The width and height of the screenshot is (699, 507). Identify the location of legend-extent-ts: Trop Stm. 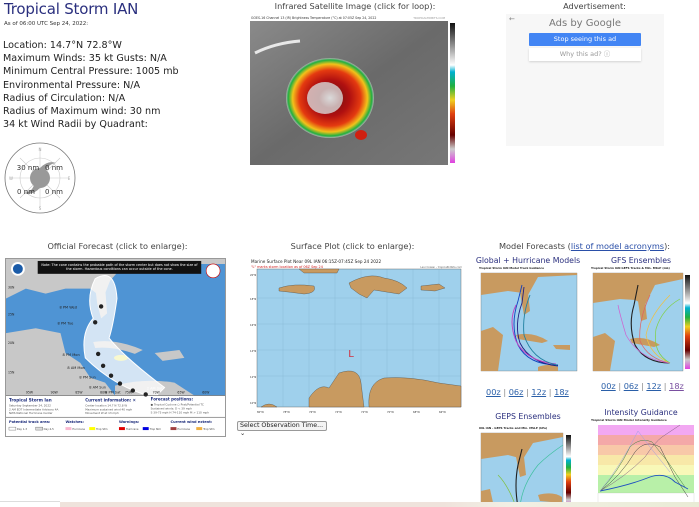
(209, 429).